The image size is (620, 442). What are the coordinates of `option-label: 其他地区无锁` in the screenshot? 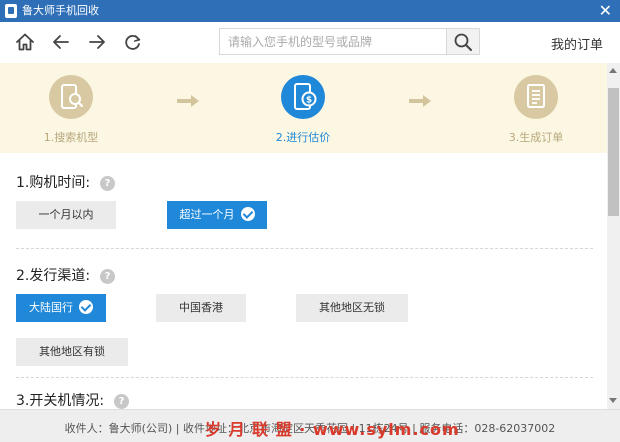 It's located at (352, 307).